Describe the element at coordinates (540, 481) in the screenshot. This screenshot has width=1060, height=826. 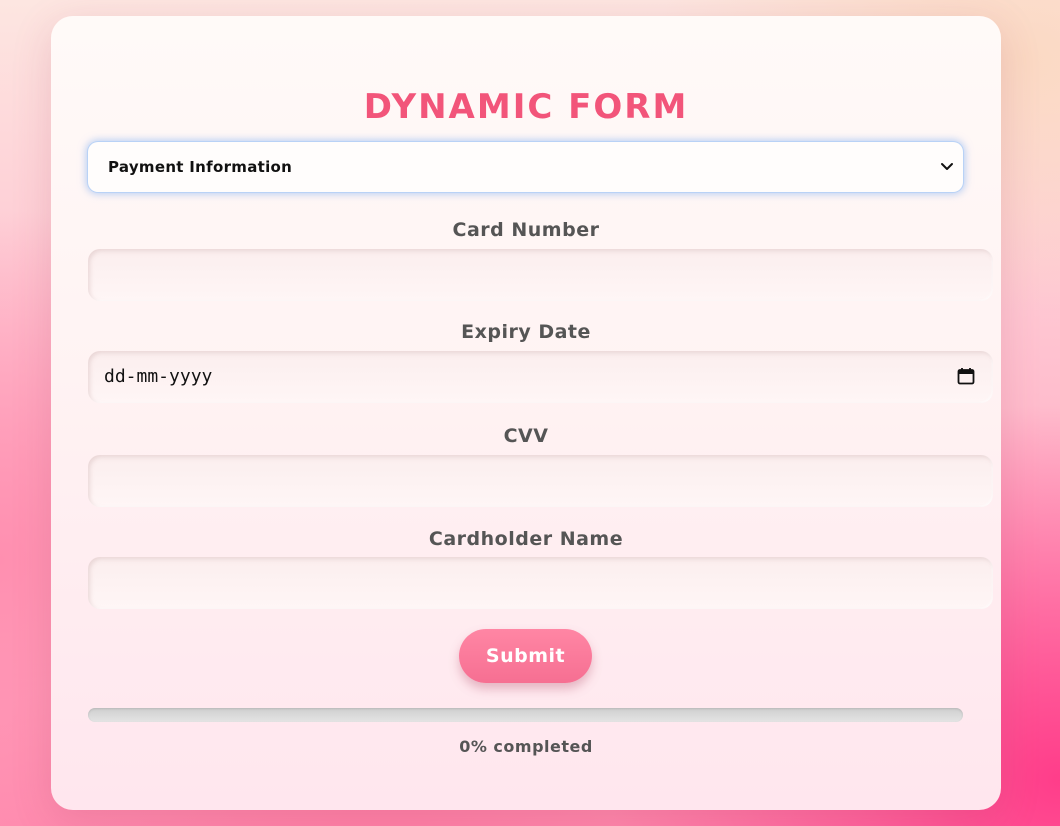
I see `cvv-input` at that location.